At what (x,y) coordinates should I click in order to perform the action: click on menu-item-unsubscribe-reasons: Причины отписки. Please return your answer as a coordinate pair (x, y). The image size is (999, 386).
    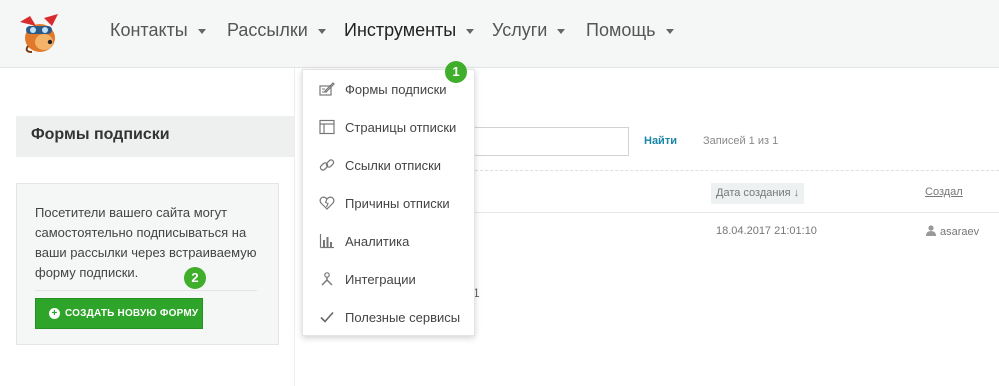
    Looking at the image, I should click on (389, 203).